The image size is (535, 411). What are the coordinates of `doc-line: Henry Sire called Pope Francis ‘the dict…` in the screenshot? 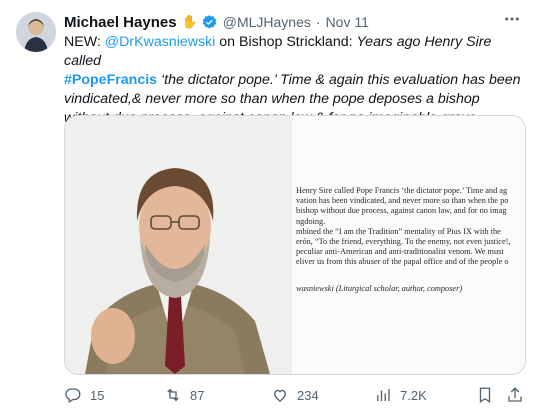 It's located at (402, 190).